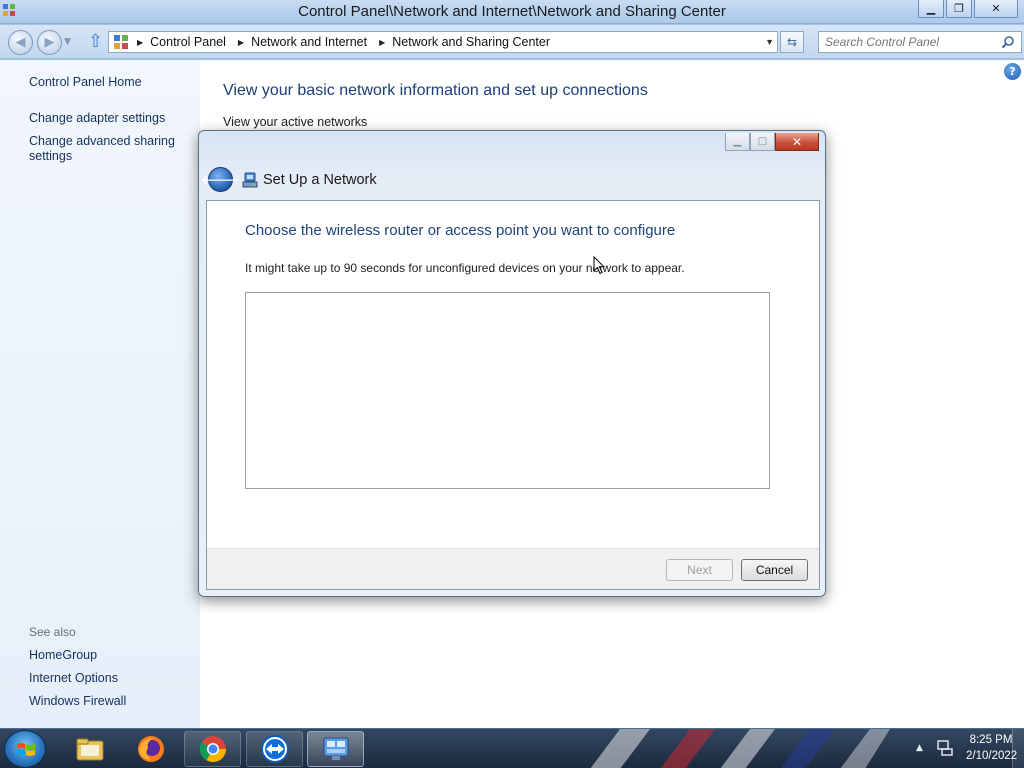 The image size is (1024, 768). What do you see at coordinates (97, 118) in the screenshot?
I see `change-adapter-settings-link: Change adapter settings` at bounding box center [97, 118].